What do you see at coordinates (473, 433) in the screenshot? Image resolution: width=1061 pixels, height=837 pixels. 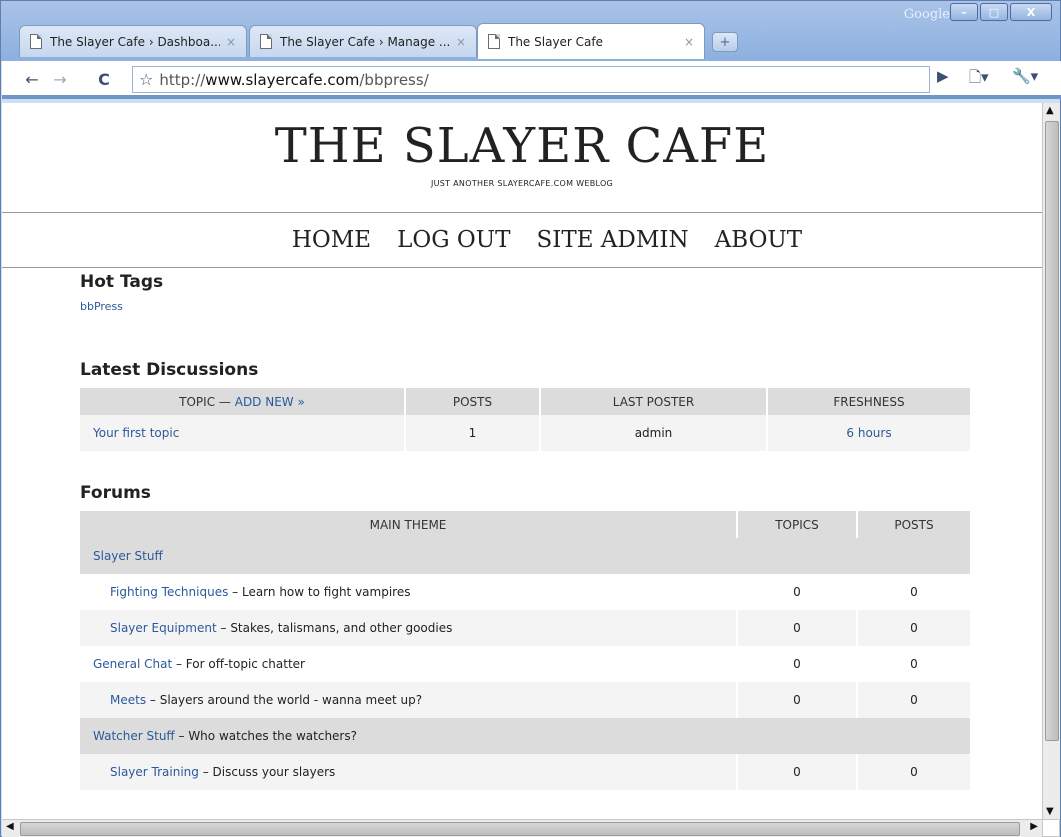 I see `posts-cell: 1` at bounding box center [473, 433].